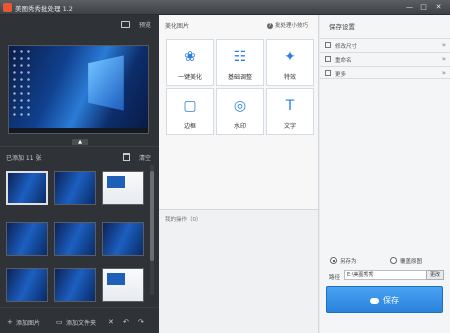  I want to click on add-folder-button: 添加文件夹, so click(81, 322).